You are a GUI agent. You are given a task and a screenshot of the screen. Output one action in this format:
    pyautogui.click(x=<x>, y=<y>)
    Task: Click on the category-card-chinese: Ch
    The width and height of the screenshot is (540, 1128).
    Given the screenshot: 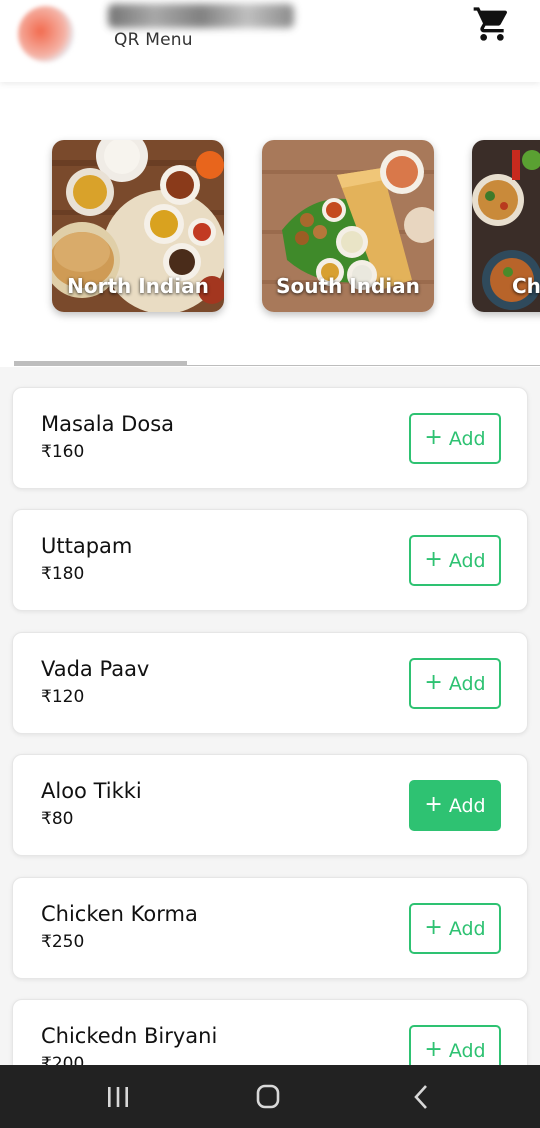 What is the action you would take?
    pyautogui.click(x=506, y=226)
    